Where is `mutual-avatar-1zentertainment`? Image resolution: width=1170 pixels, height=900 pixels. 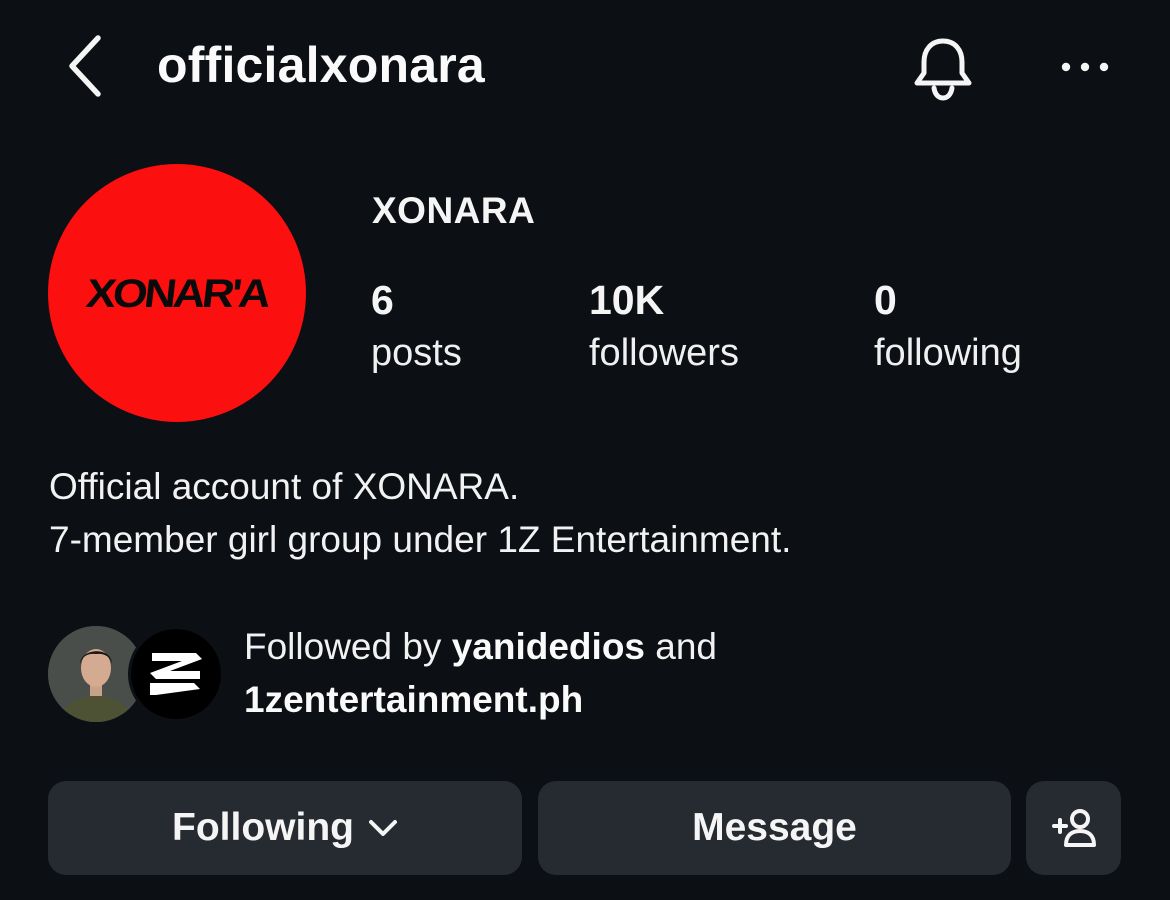 mutual-avatar-1zentertainment is located at coordinates (176, 674).